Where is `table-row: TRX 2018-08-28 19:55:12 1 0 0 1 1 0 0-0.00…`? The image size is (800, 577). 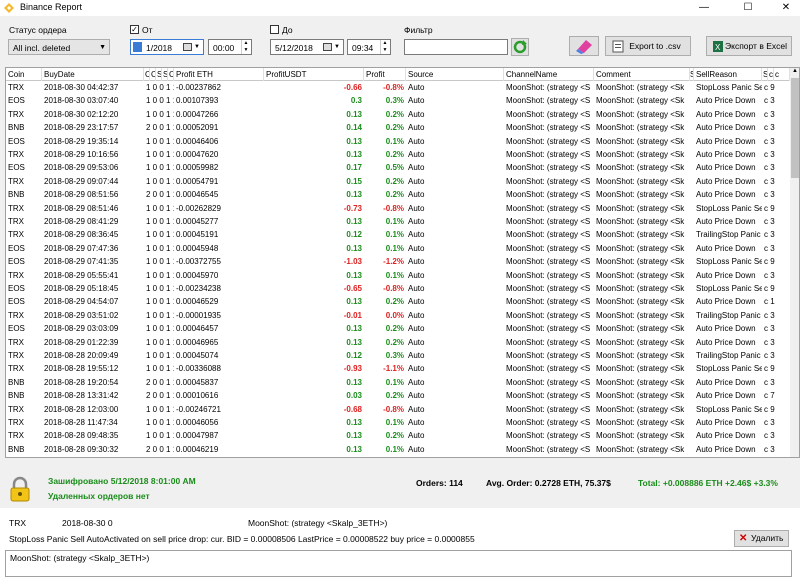
table-row: TRX 2018-08-28 19:55:12 1 0 0 1 1 0 0-0.00… is located at coordinates (398, 368).